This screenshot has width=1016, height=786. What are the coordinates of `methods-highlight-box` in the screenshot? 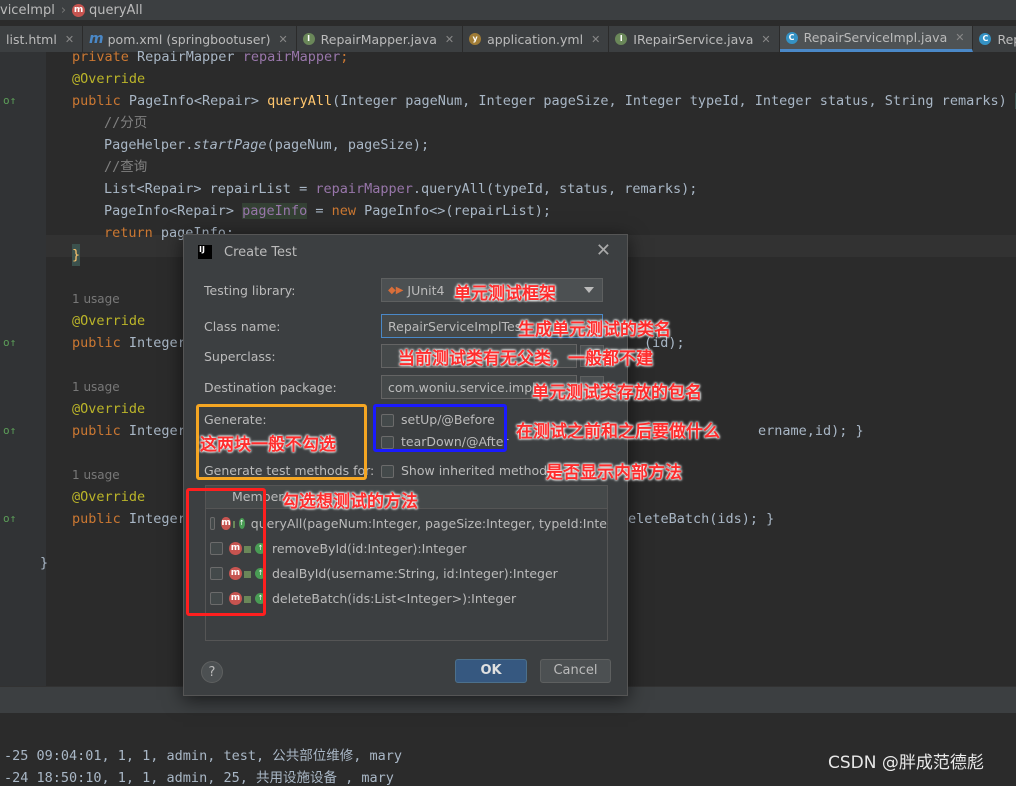 It's located at (226, 552).